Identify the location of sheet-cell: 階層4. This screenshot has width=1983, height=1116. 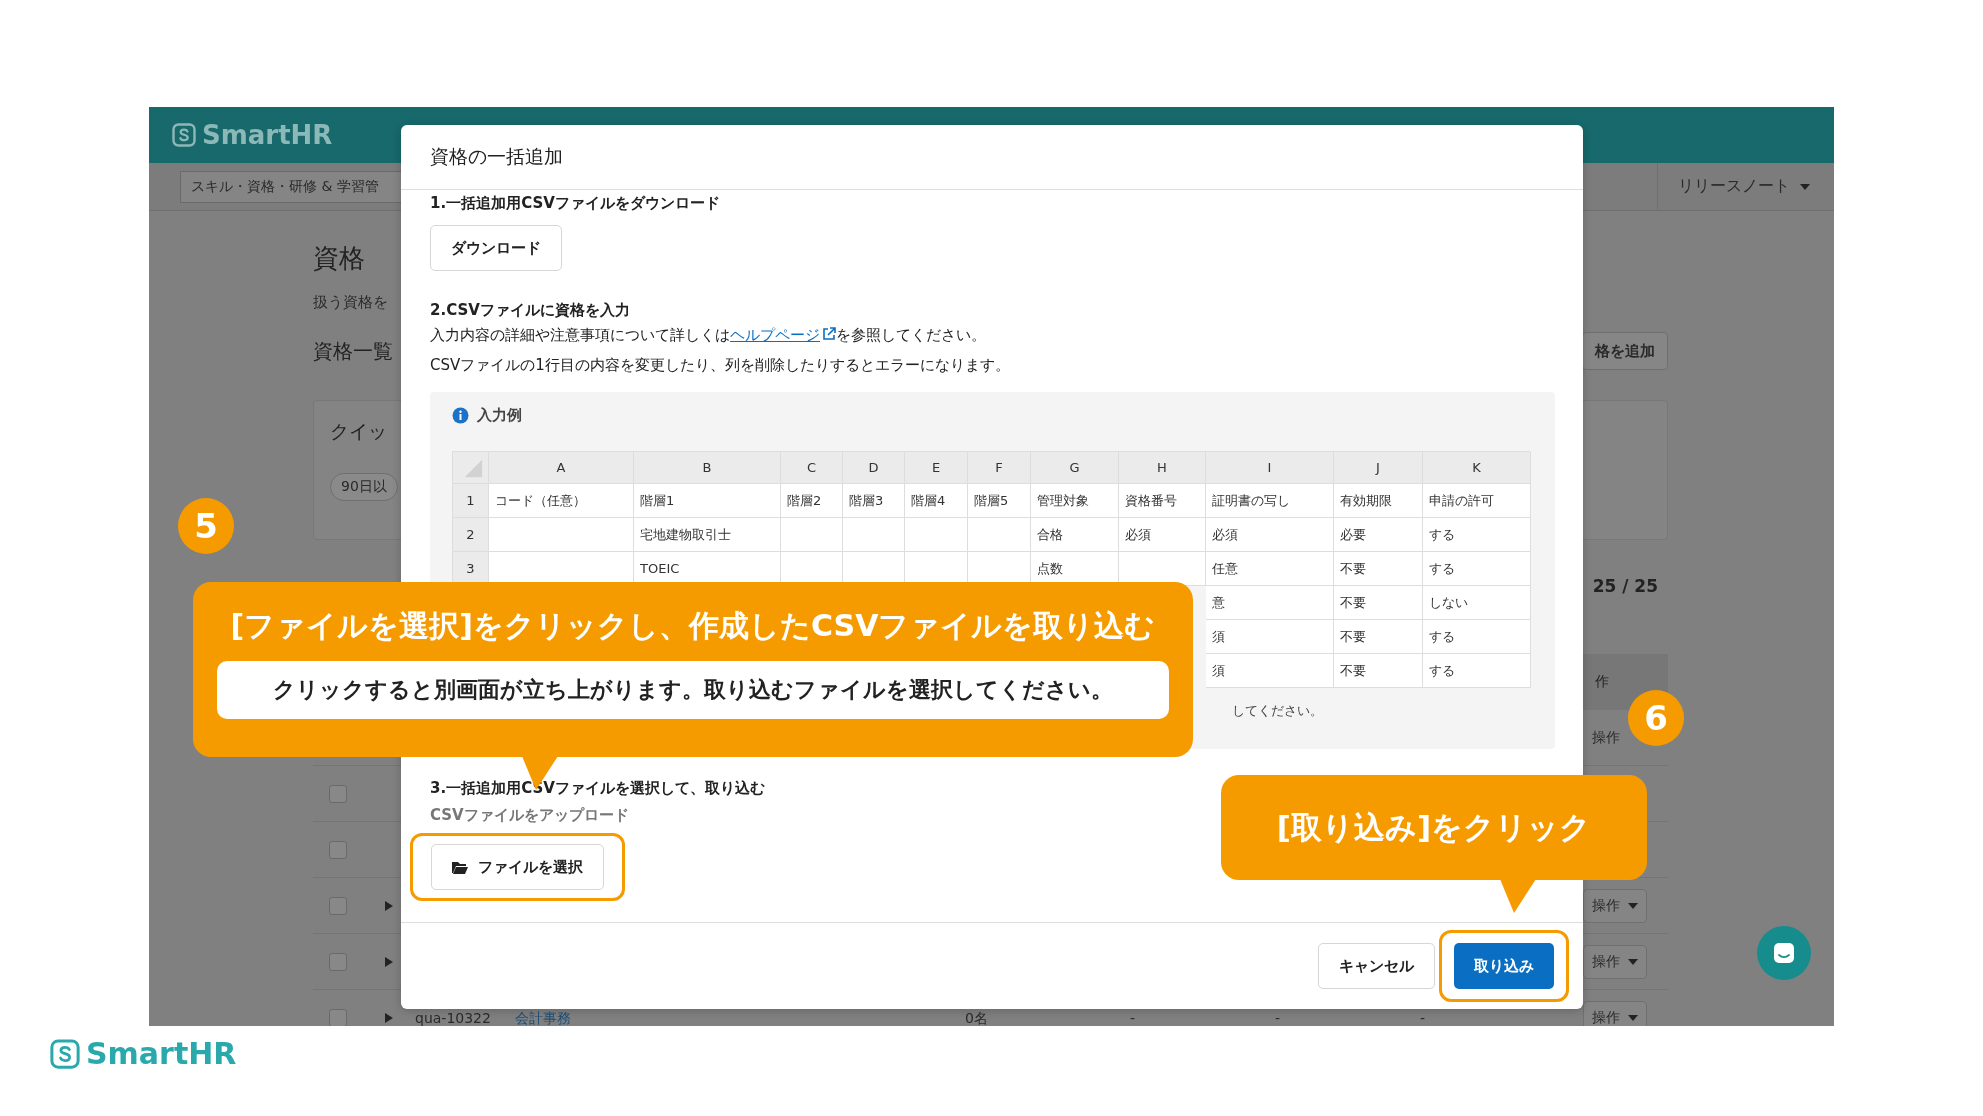
(936, 501).